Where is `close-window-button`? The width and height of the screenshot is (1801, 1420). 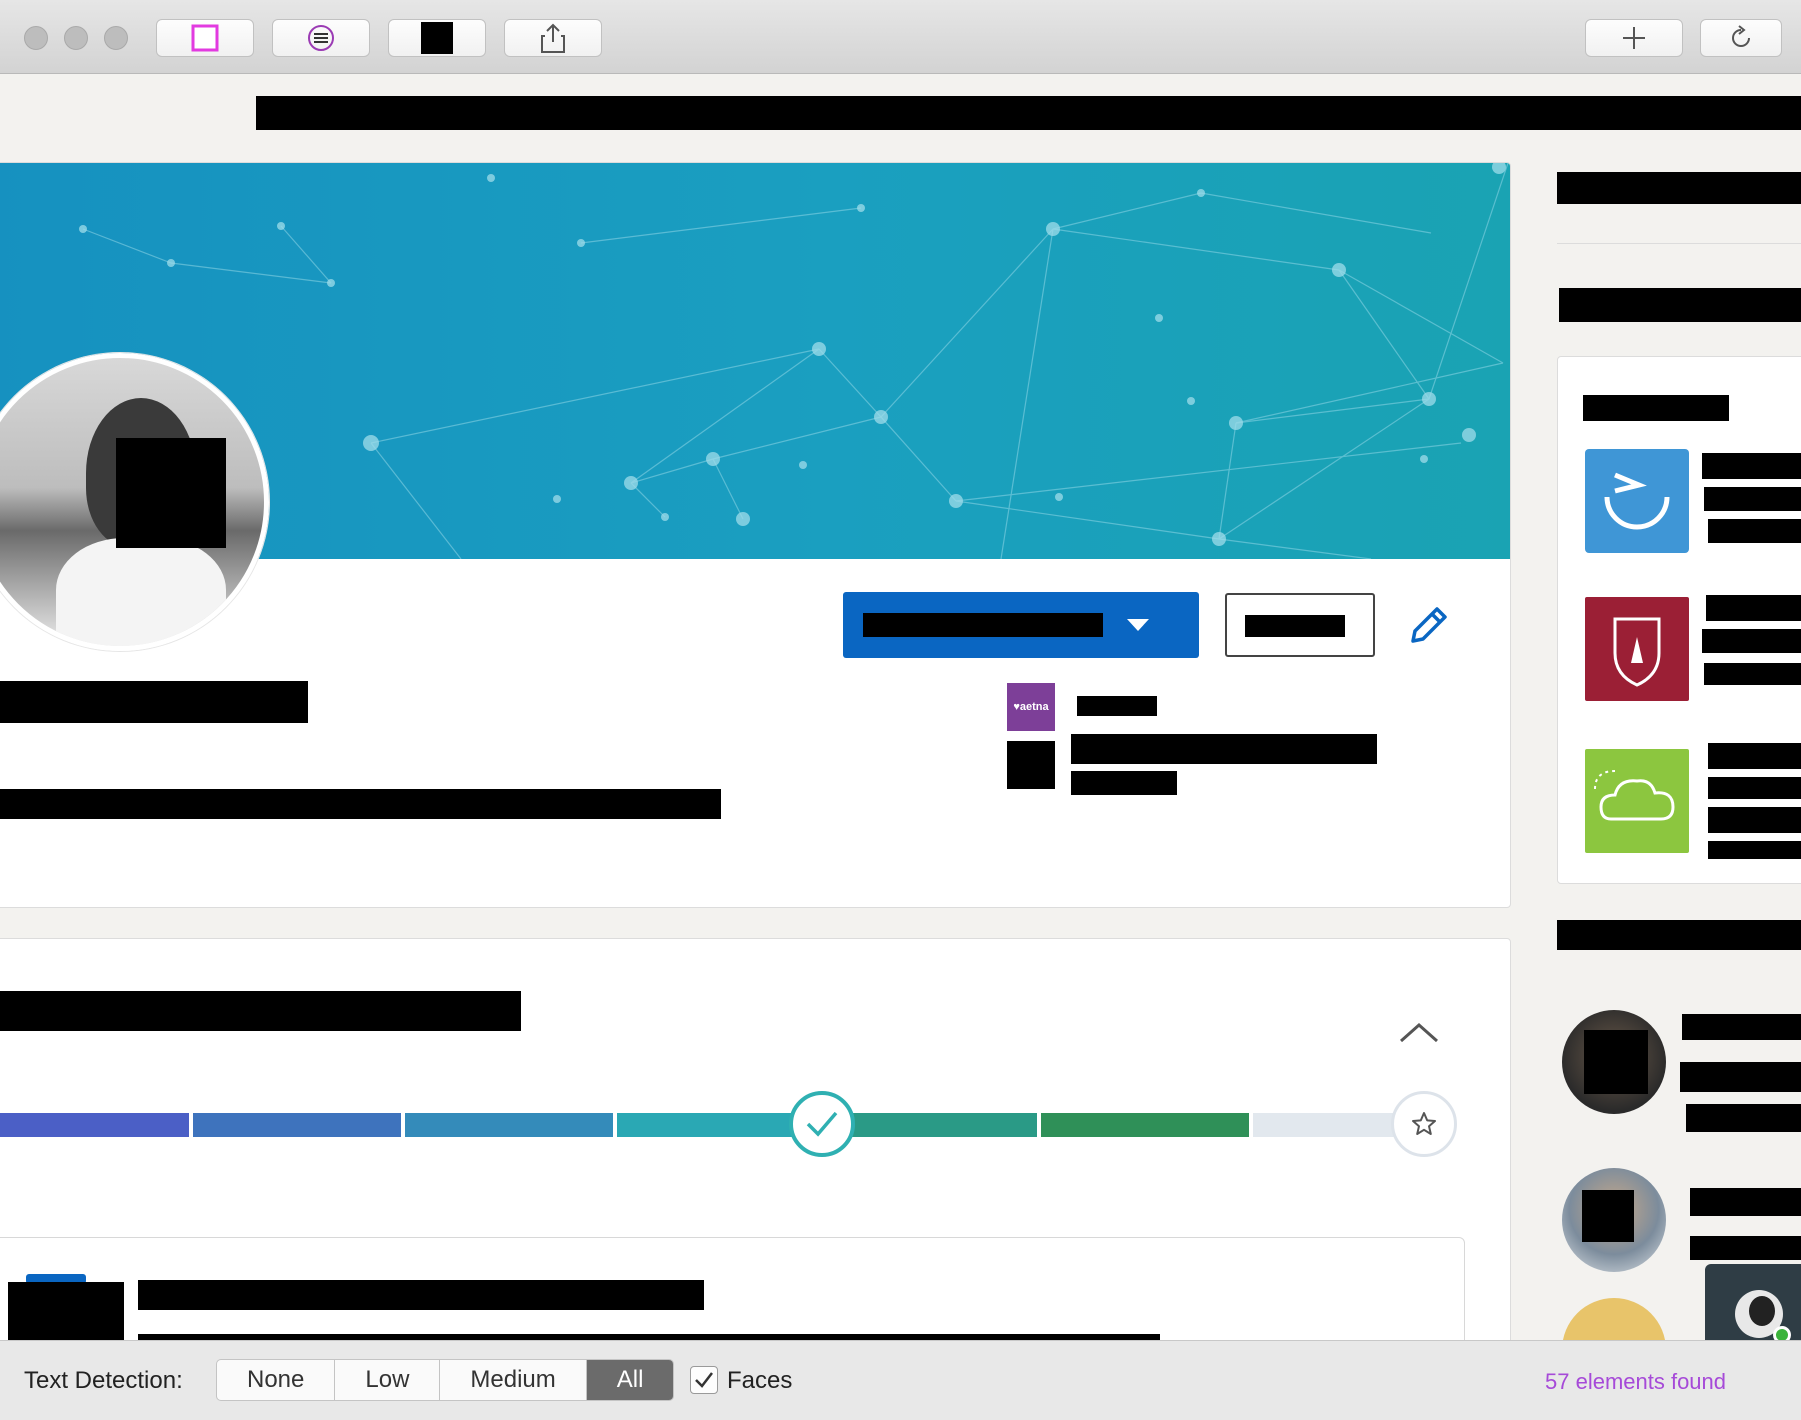 close-window-button is located at coordinates (36, 38).